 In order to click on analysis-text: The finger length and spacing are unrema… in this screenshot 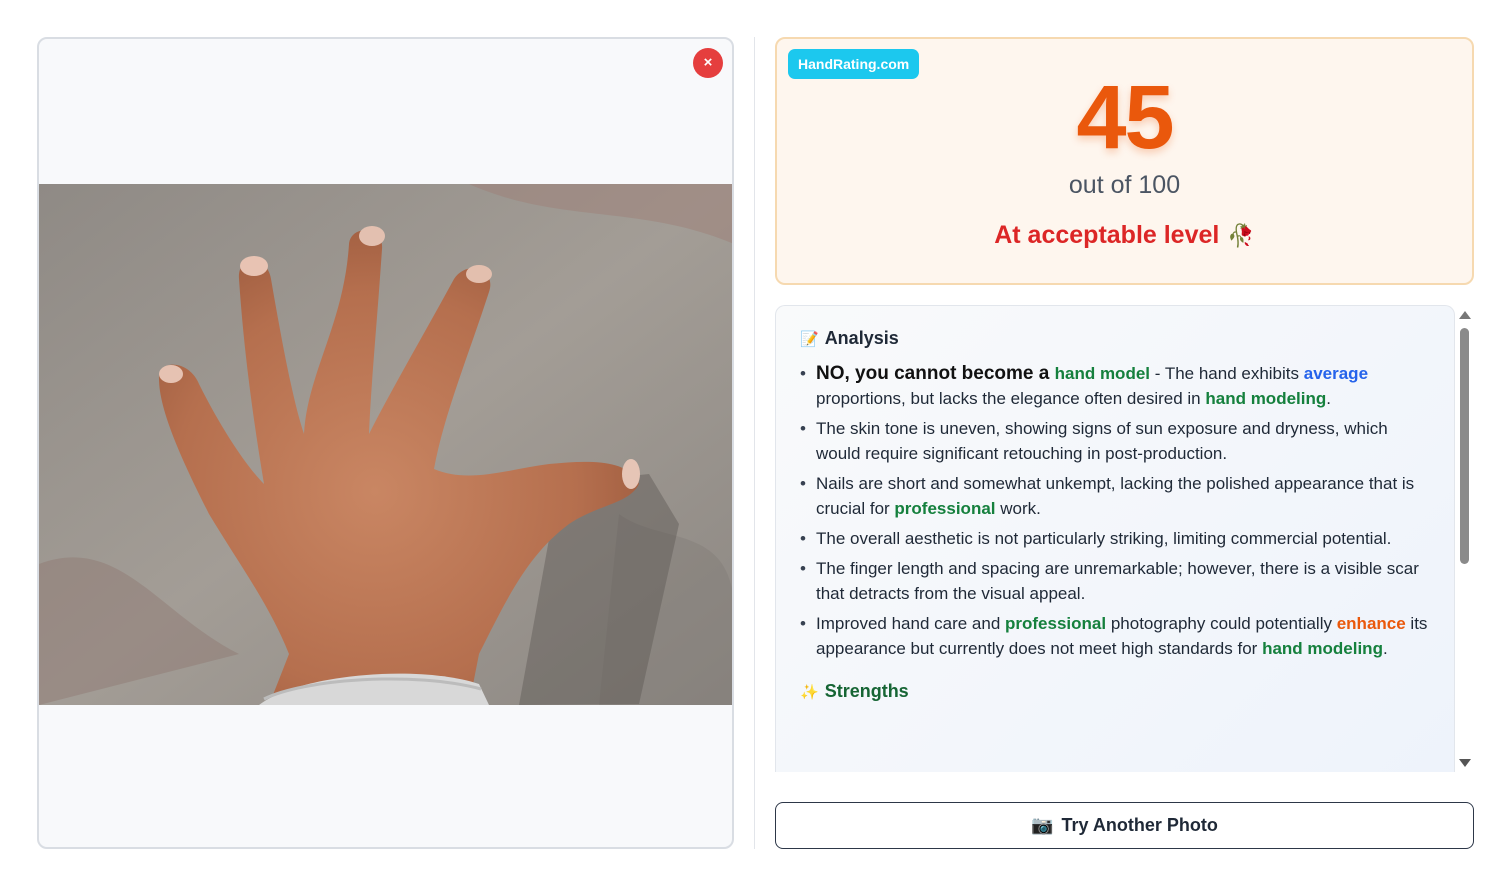, I will do `click(1117, 581)`.